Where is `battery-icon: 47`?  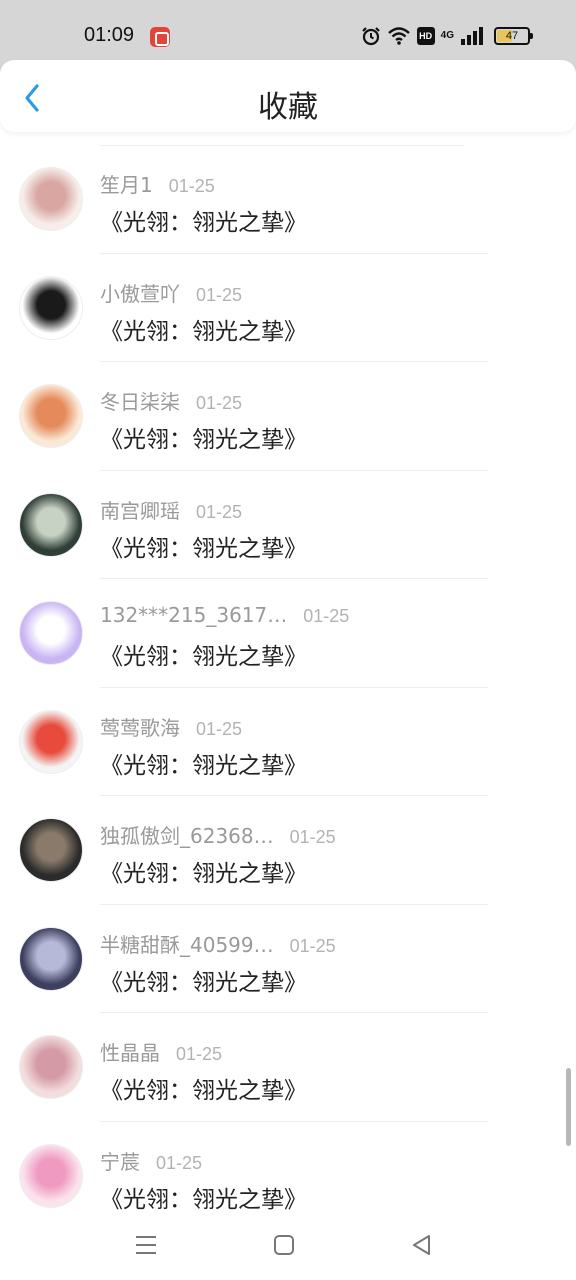 battery-icon: 47 is located at coordinates (513, 36).